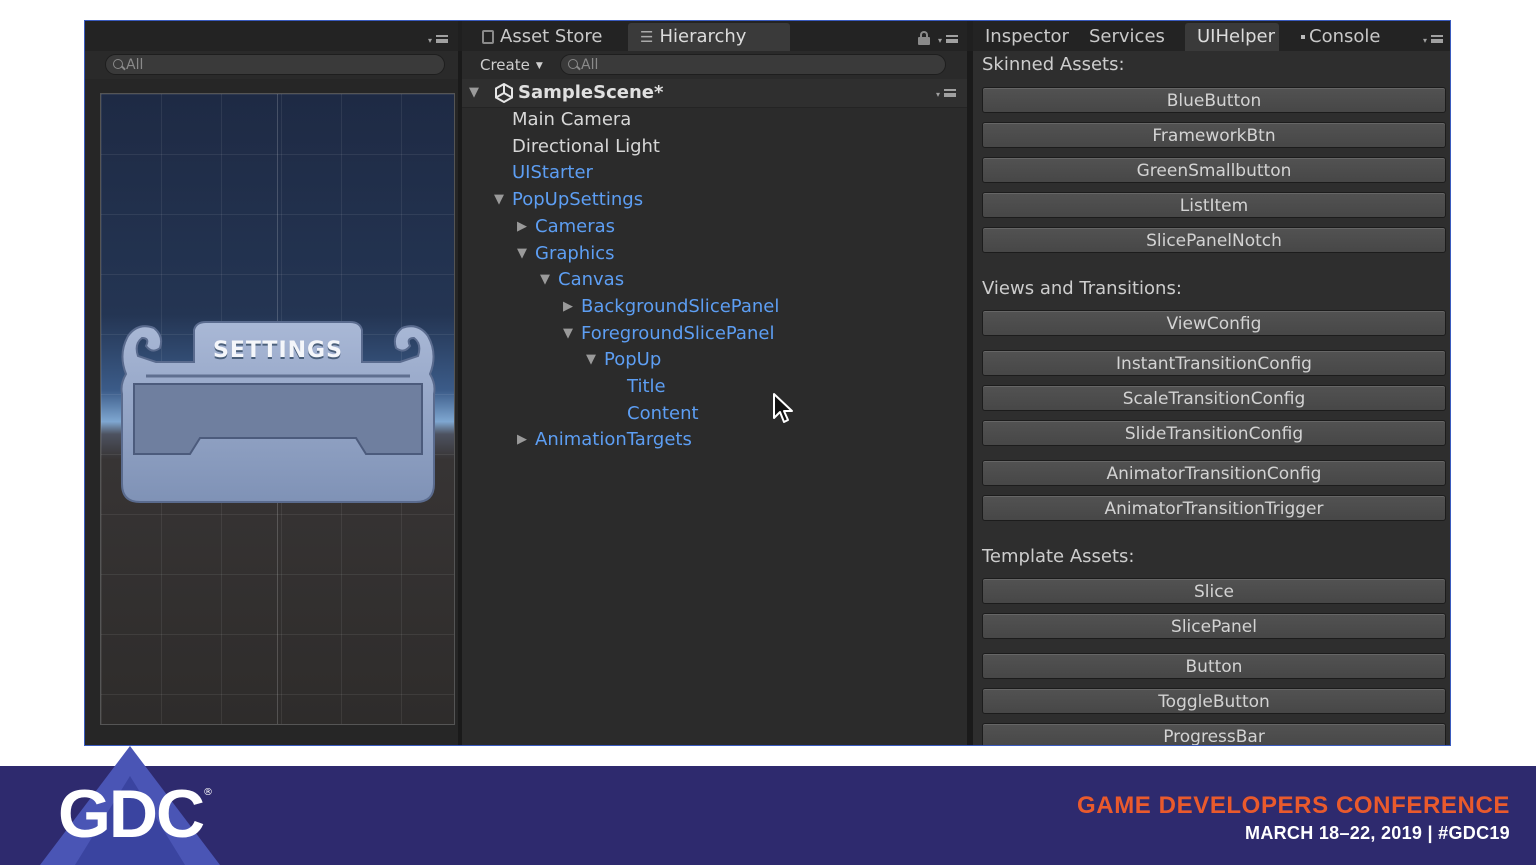  I want to click on hierarchy-item: ▼ Canvas, so click(714, 280).